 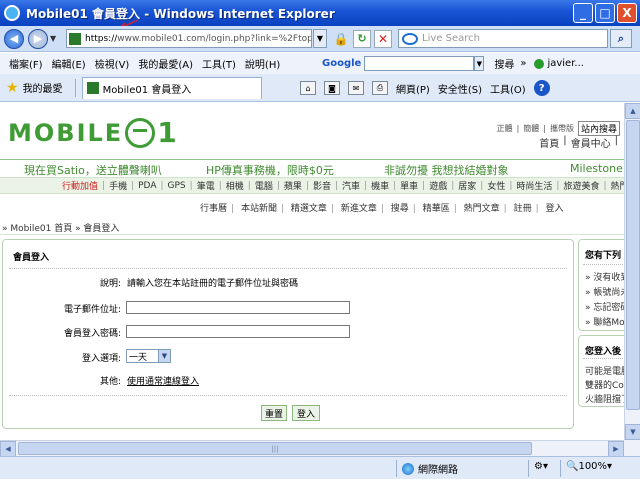 What do you see at coordinates (596, 168) in the screenshot?
I see `promo-link-4: Milestone` at bounding box center [596, 168].